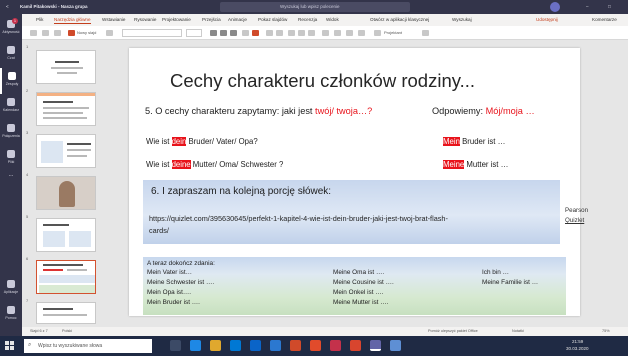 The width and height of the screenshot is (628, 356). I want to click on arrange-icon, so click(337, 33).